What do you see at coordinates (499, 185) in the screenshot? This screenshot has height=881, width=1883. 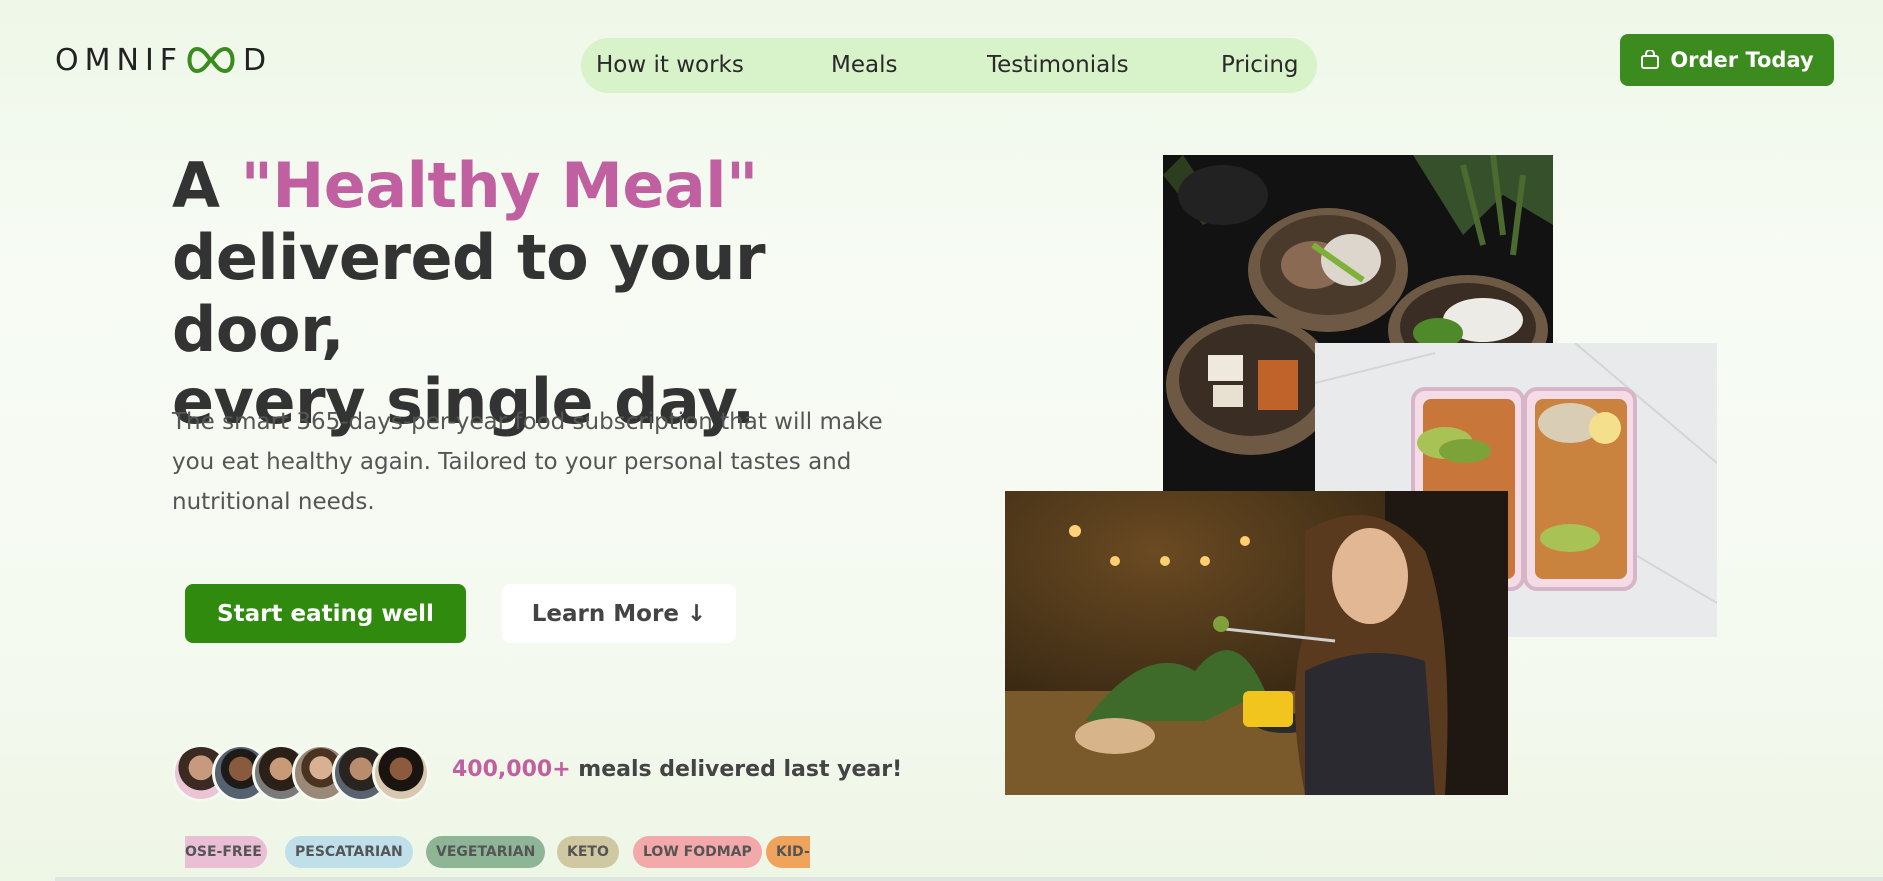 I see `hero-title-accent: "Healthy Meal"` at bounding box center [499, 185].